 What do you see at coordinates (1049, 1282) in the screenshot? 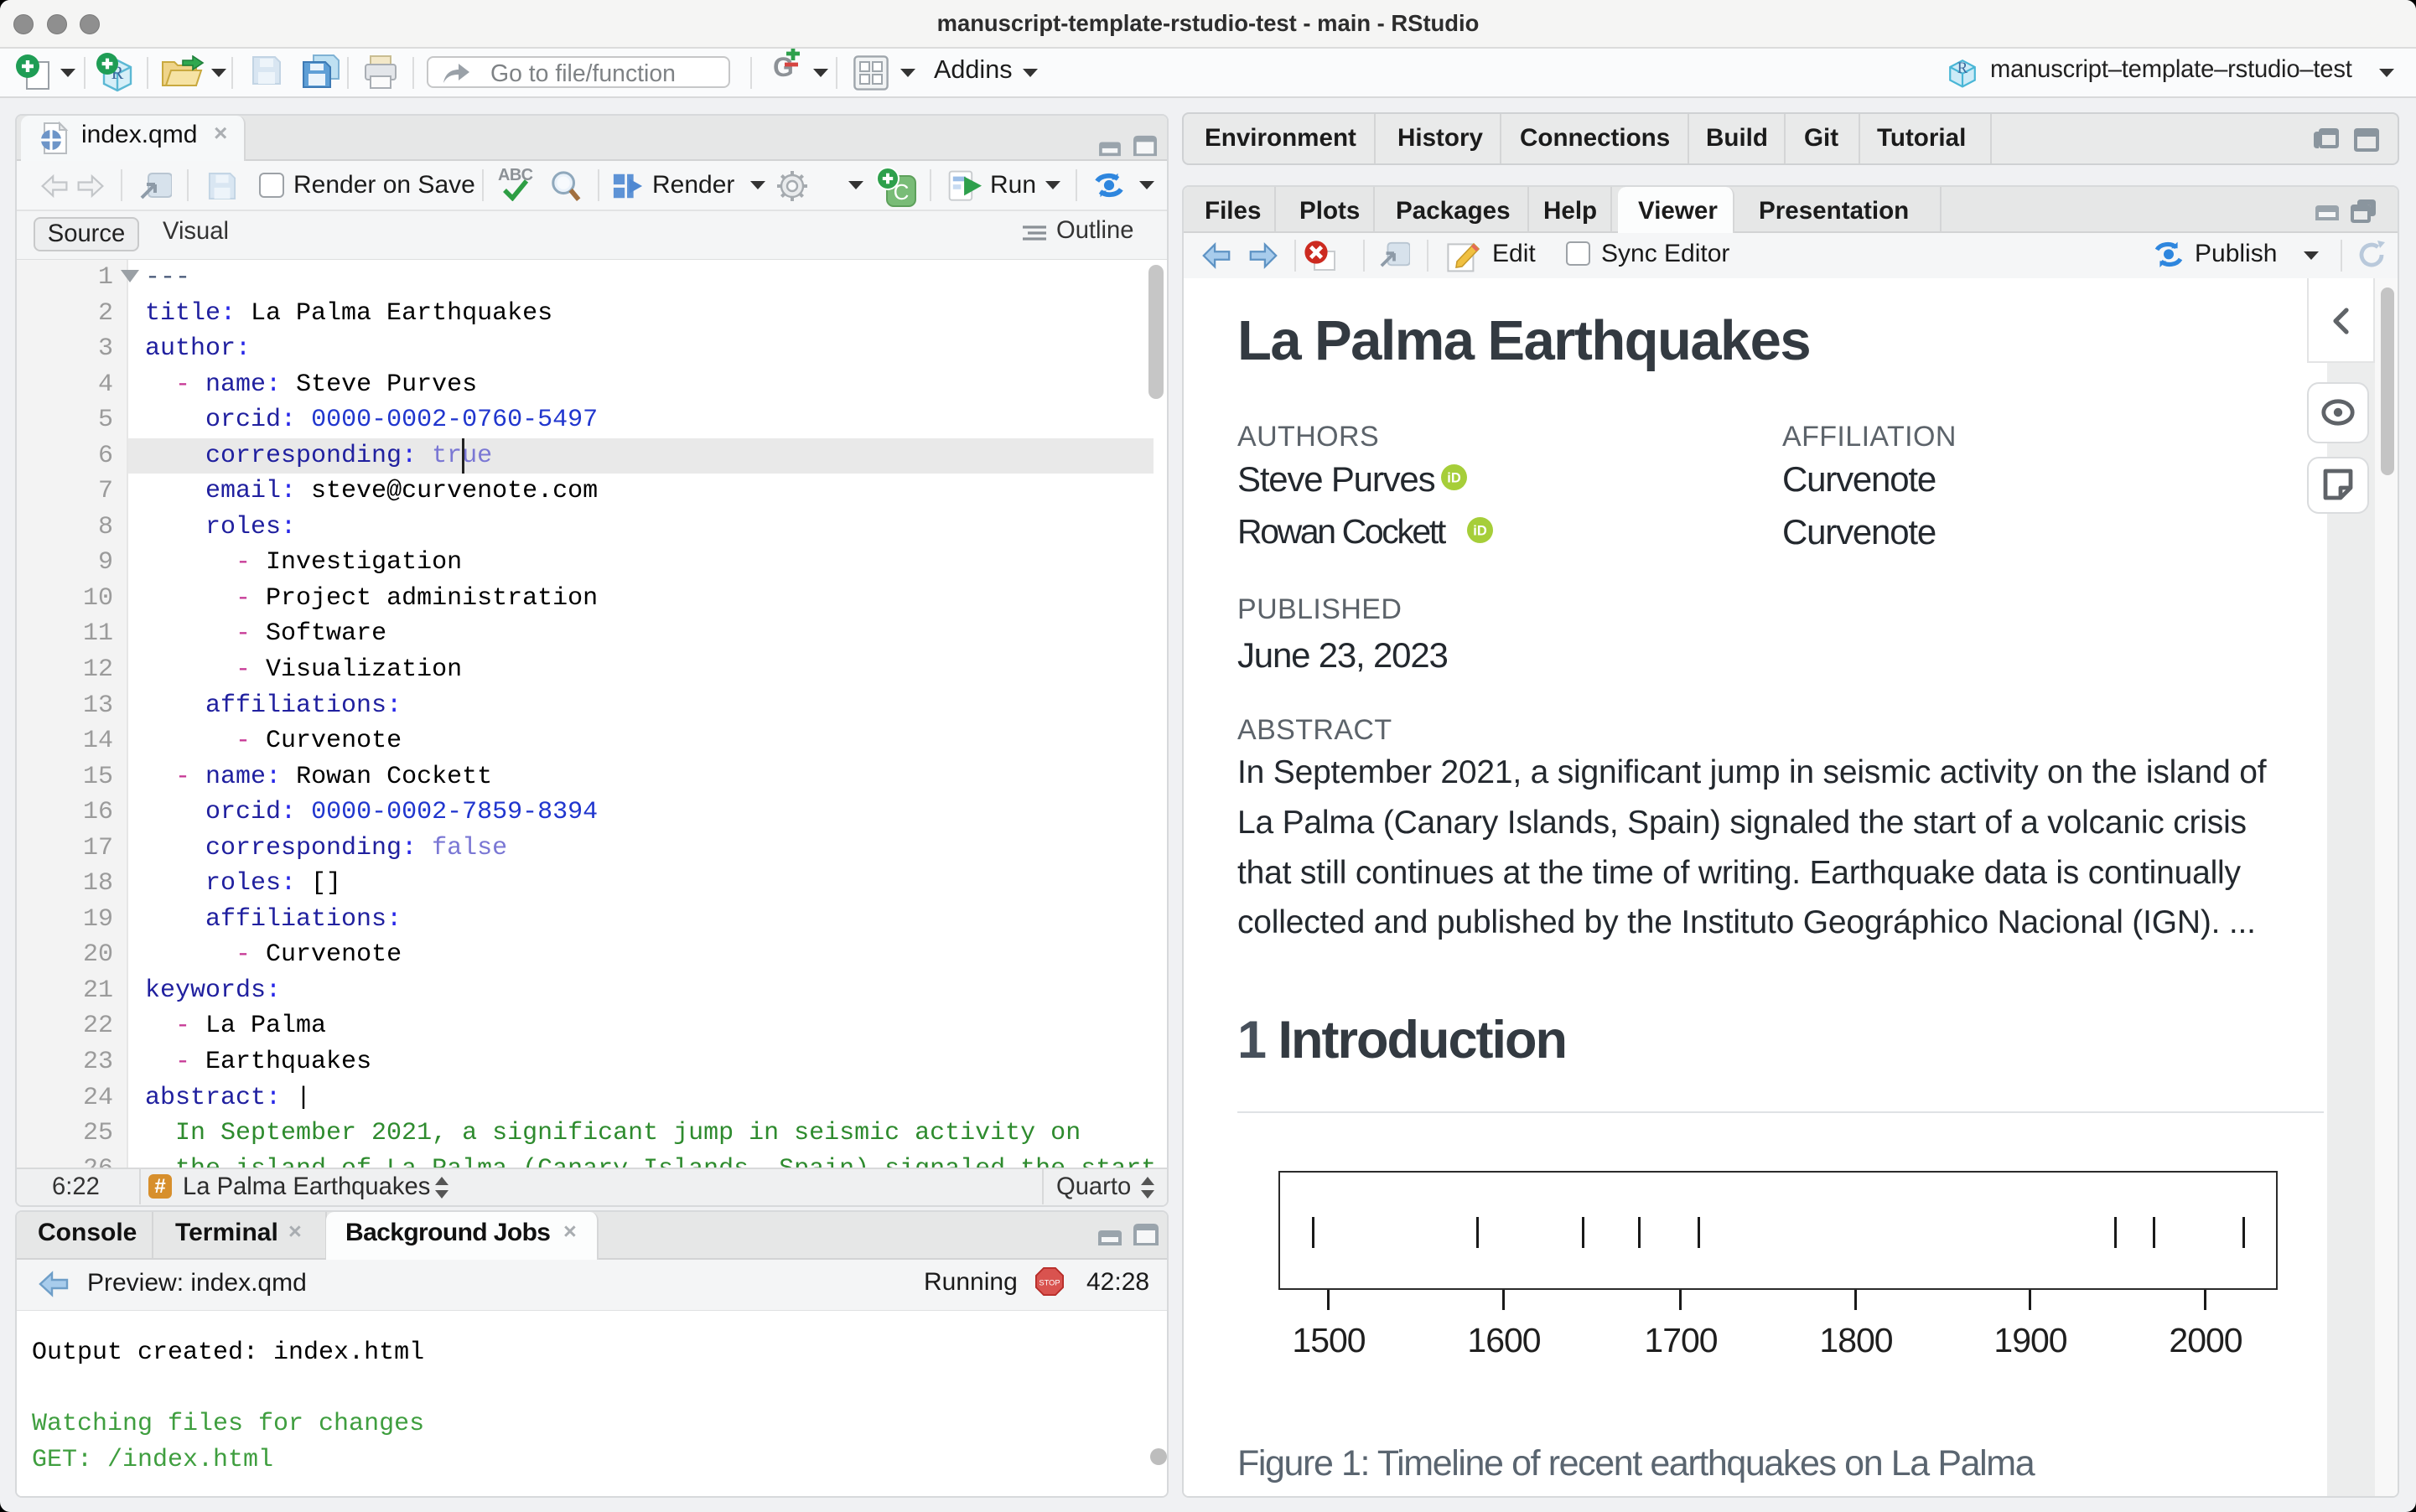
I see `svg-text: STOP` at bounding box center [1049, 1282].